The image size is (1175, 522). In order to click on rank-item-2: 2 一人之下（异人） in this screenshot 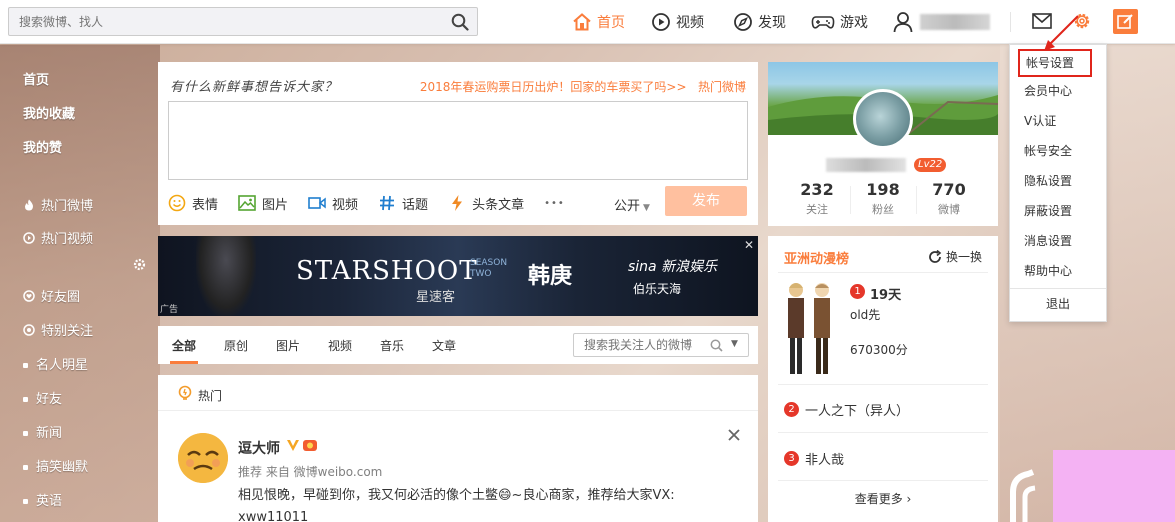, I will do `click(846, 409)`.